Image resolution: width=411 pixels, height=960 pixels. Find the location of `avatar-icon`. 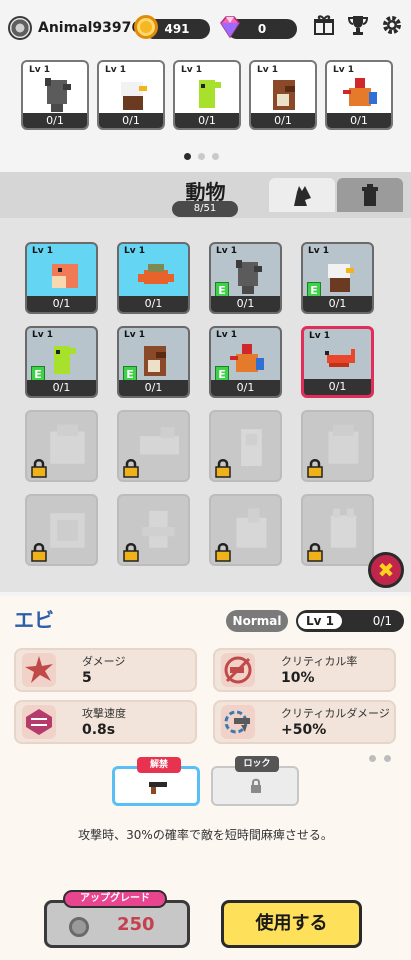

avatar-icon is located at coordinates (20, 28).